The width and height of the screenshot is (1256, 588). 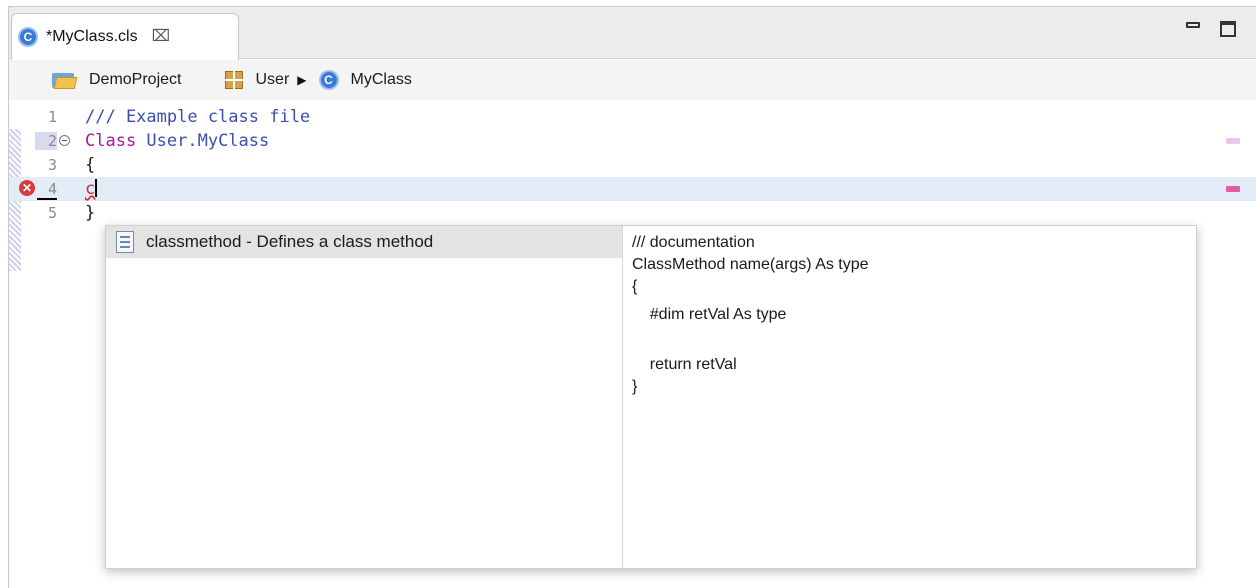 What do you see at coordinates (684, 364) in the screenshot?
I see `doc-line: return retVal` at bounding box center [684, 364].